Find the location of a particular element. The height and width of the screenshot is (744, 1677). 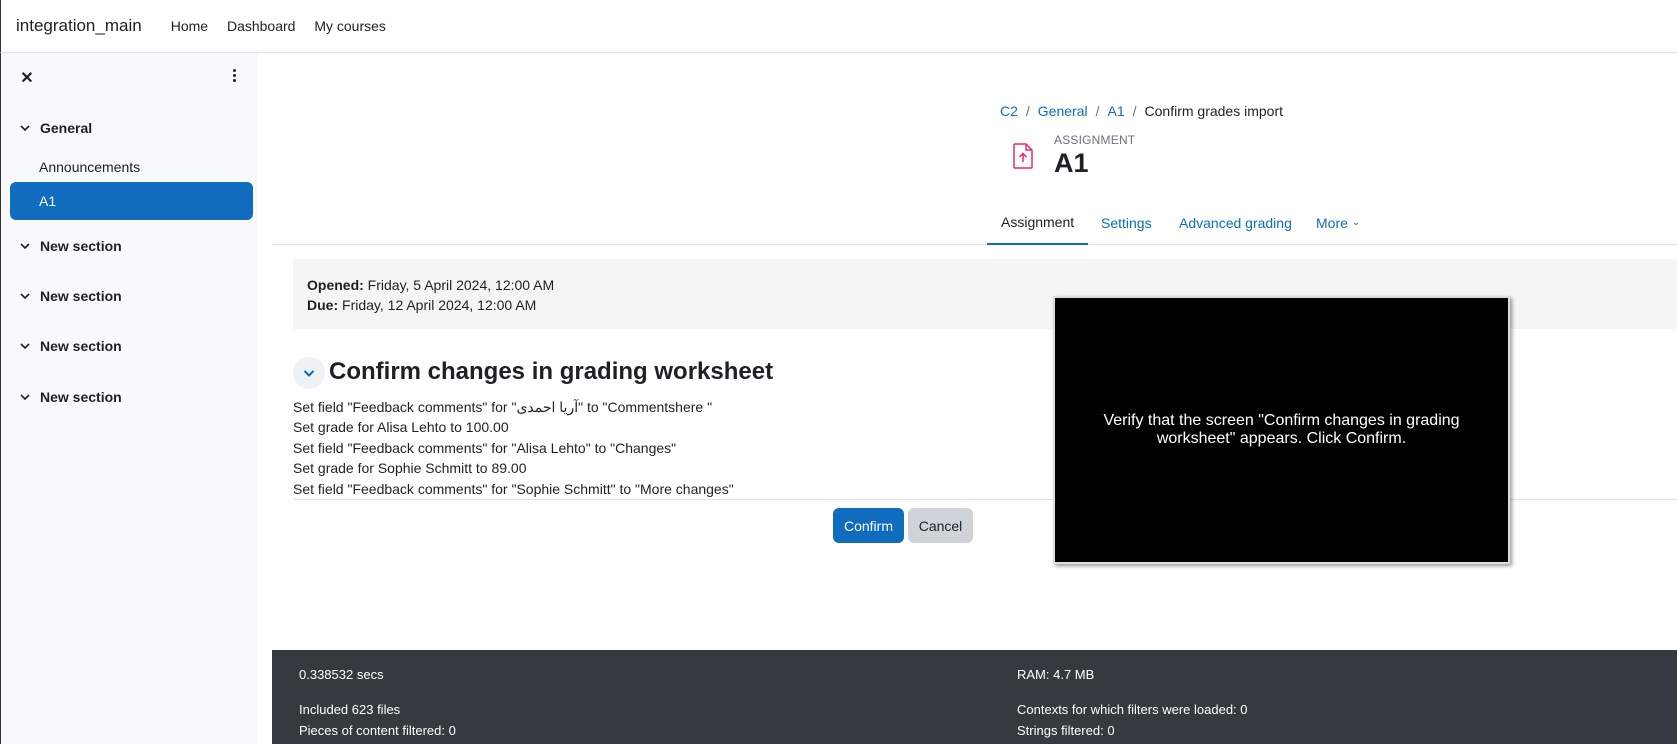

tab-more: More ⌄ is located at coordinates (1338, 222).